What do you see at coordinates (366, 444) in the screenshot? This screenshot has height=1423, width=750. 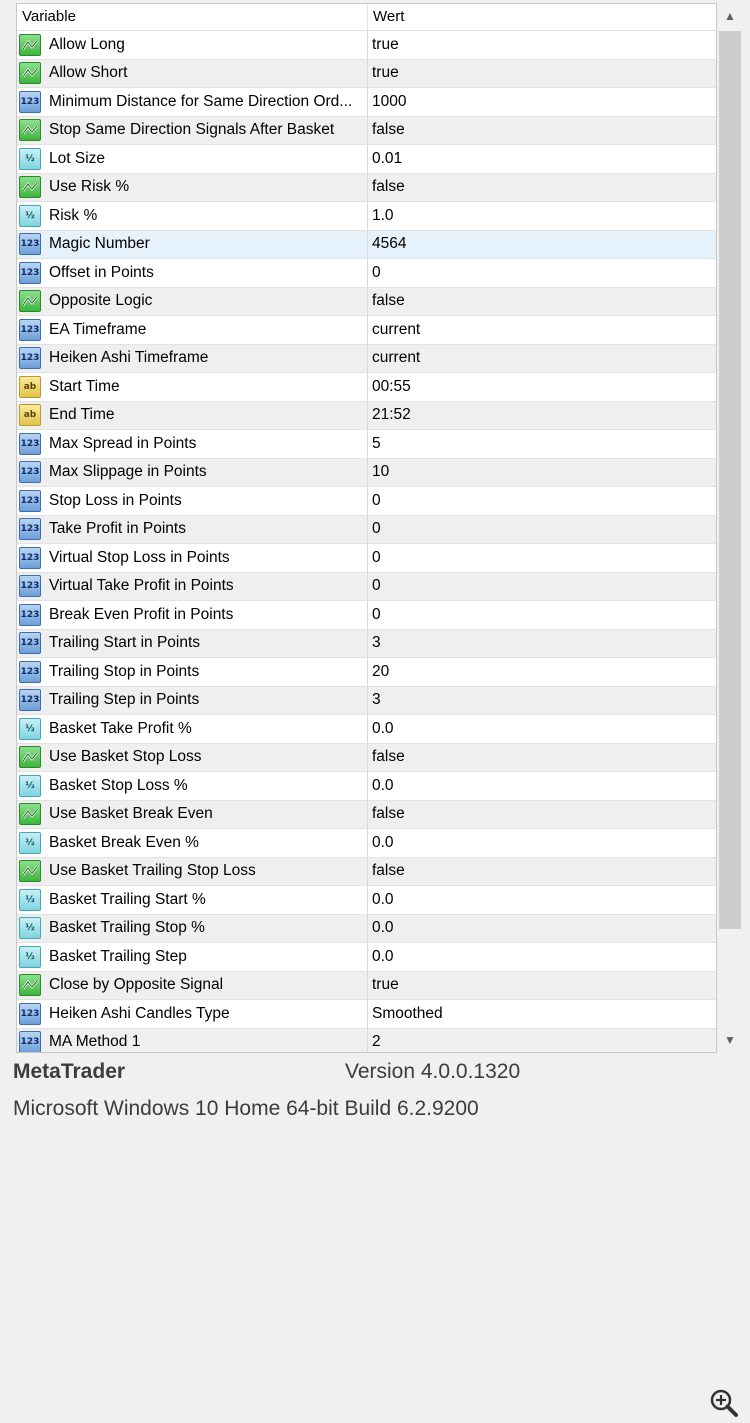 I see `table-row: 123 Max Spread in Points 5` at bounding box center [366, 444].